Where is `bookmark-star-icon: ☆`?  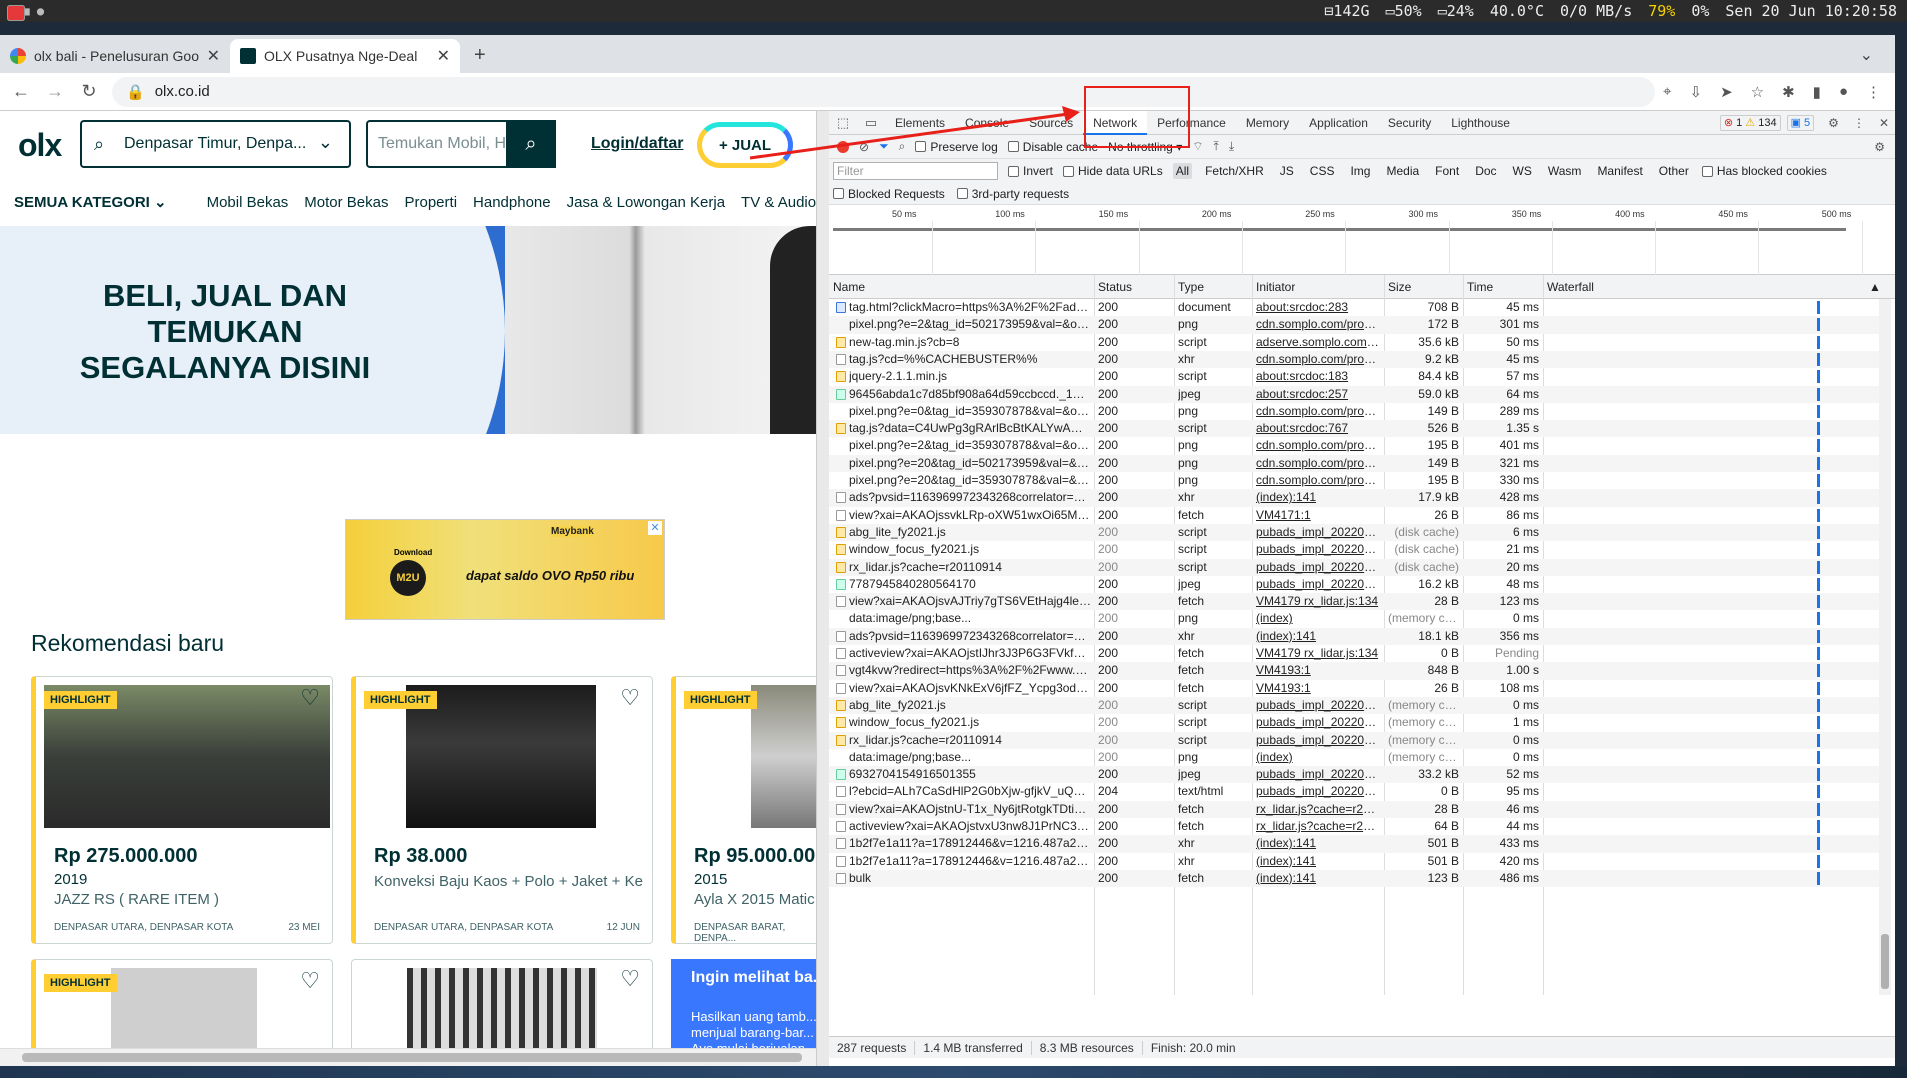 bookmark-star-icon: ☆ is located at coordinates (1757, 92).